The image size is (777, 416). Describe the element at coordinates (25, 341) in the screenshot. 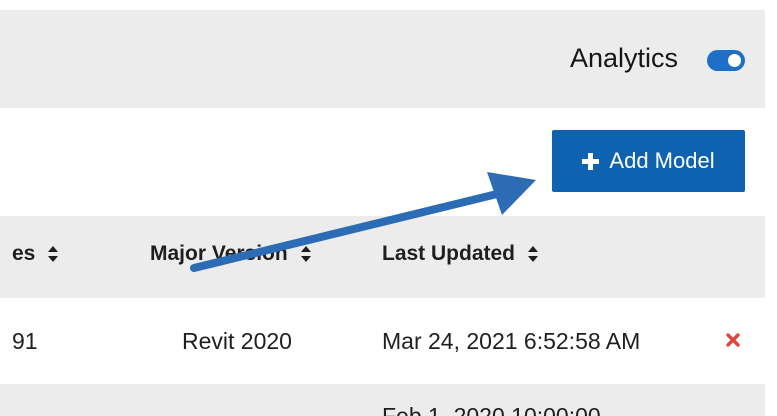

I see `table-cell: 91` at that location.